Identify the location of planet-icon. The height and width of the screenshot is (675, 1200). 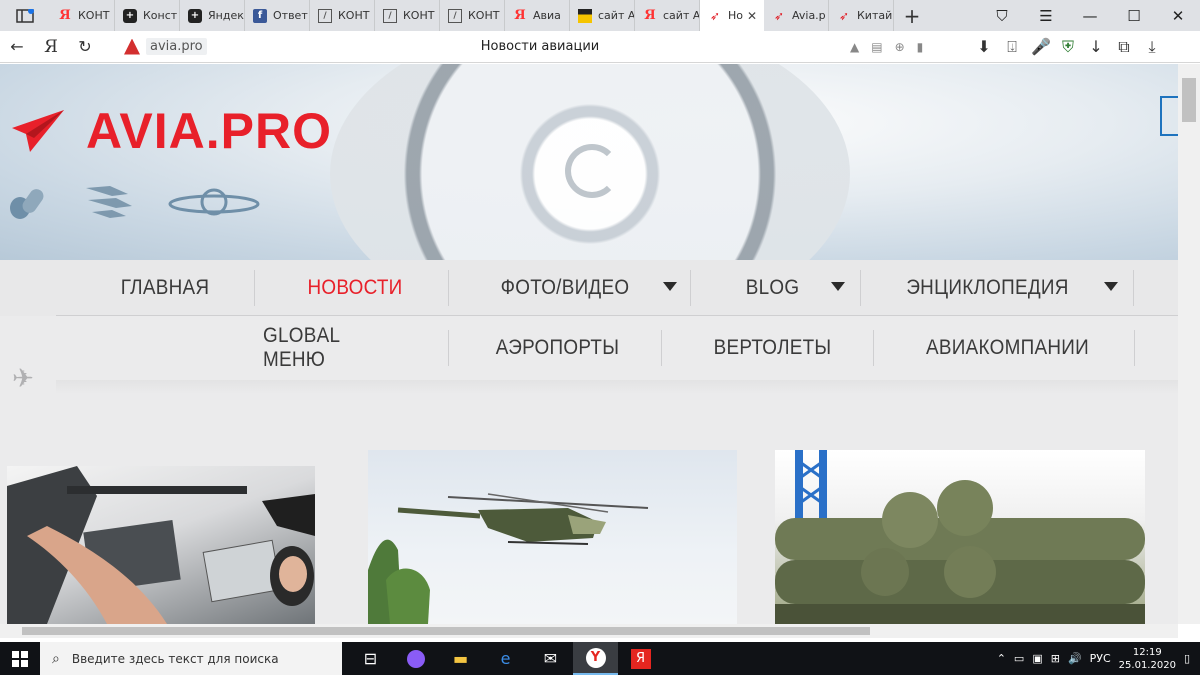
(214, 202).